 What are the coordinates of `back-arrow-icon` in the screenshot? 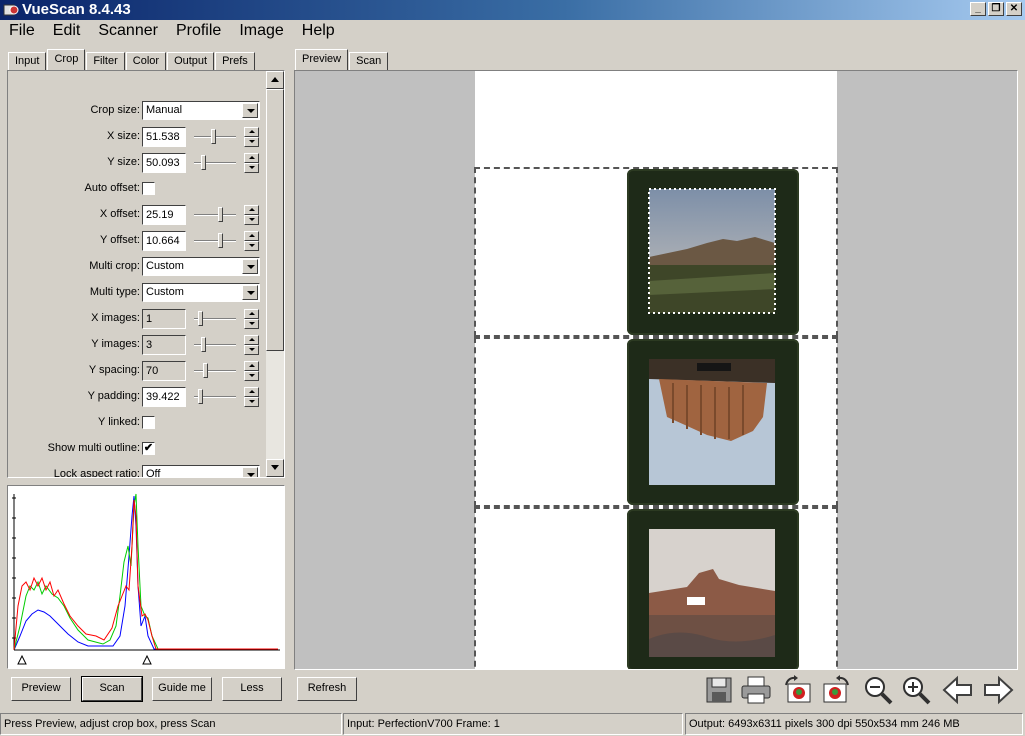 It's located at (958, 690).